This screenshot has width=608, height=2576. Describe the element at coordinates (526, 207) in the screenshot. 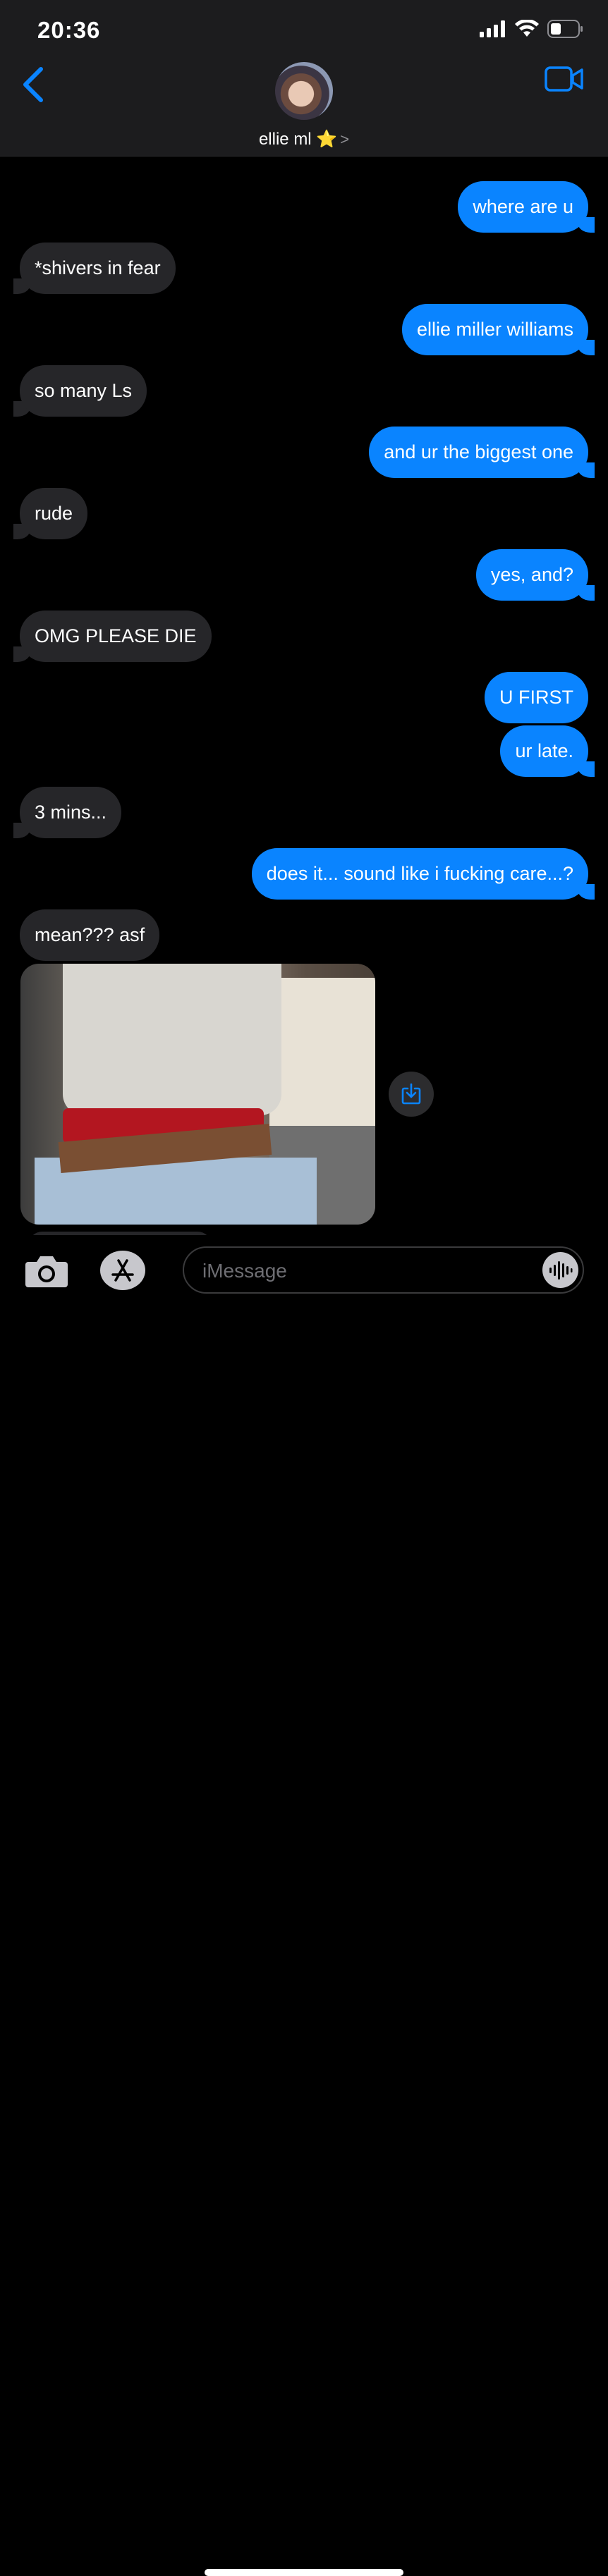

I see `message-bubble-sent: where are u` at that location.